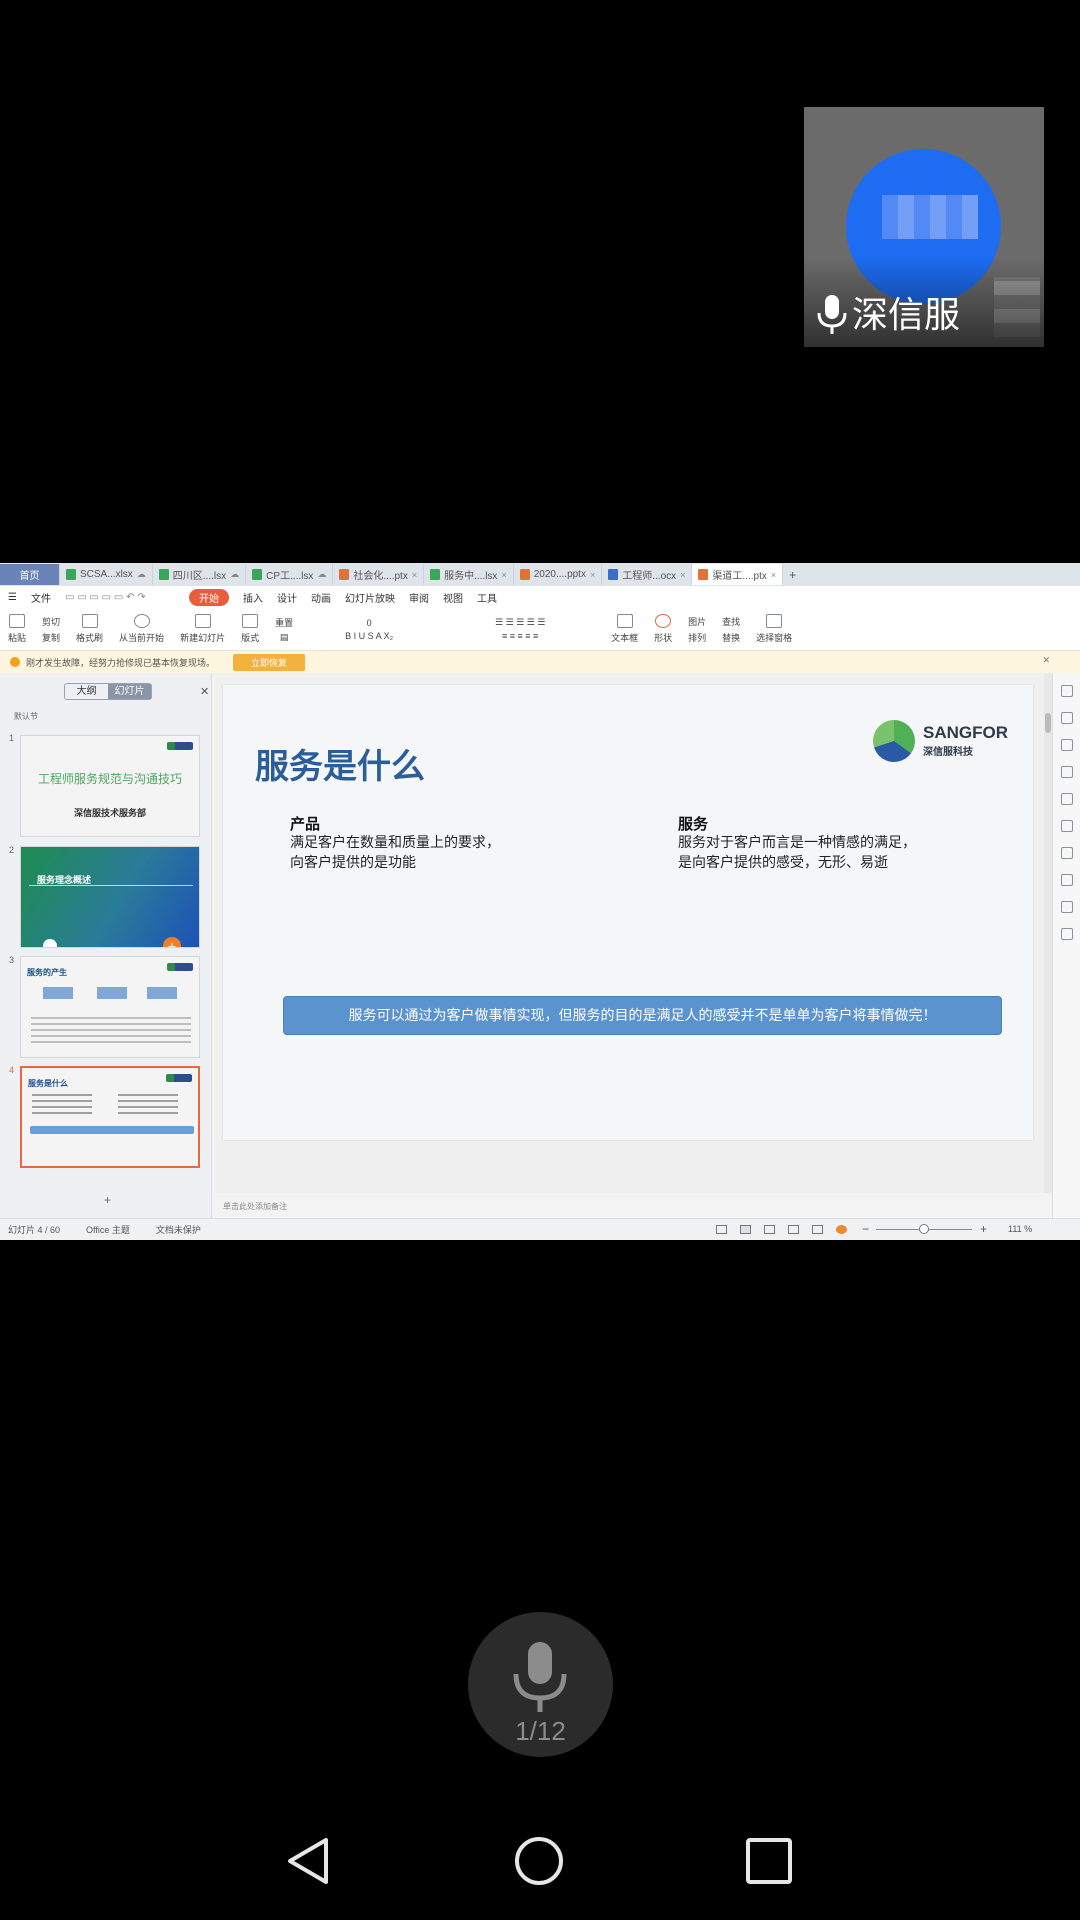 The height and width of the screenshot is (1920, 1080). Describe the element at coordinates (284, 629) in the screenshot. I see `reset-button: 重置 ▤` at that location.